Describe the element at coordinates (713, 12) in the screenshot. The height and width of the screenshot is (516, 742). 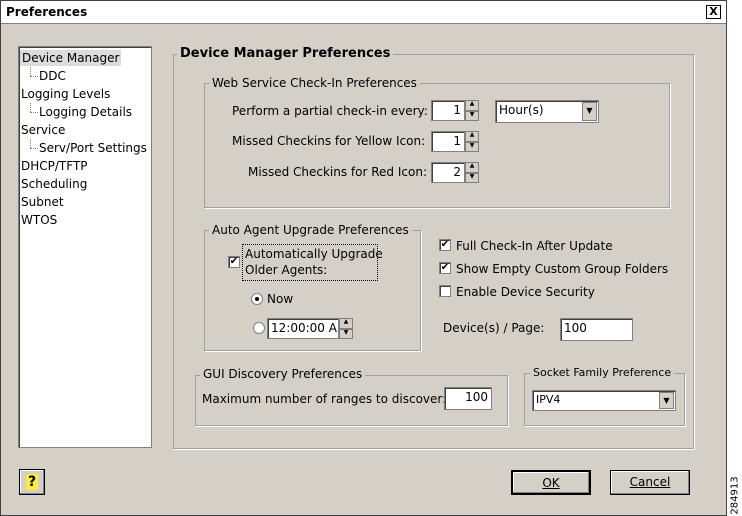
I see `close-button: X` at that location.